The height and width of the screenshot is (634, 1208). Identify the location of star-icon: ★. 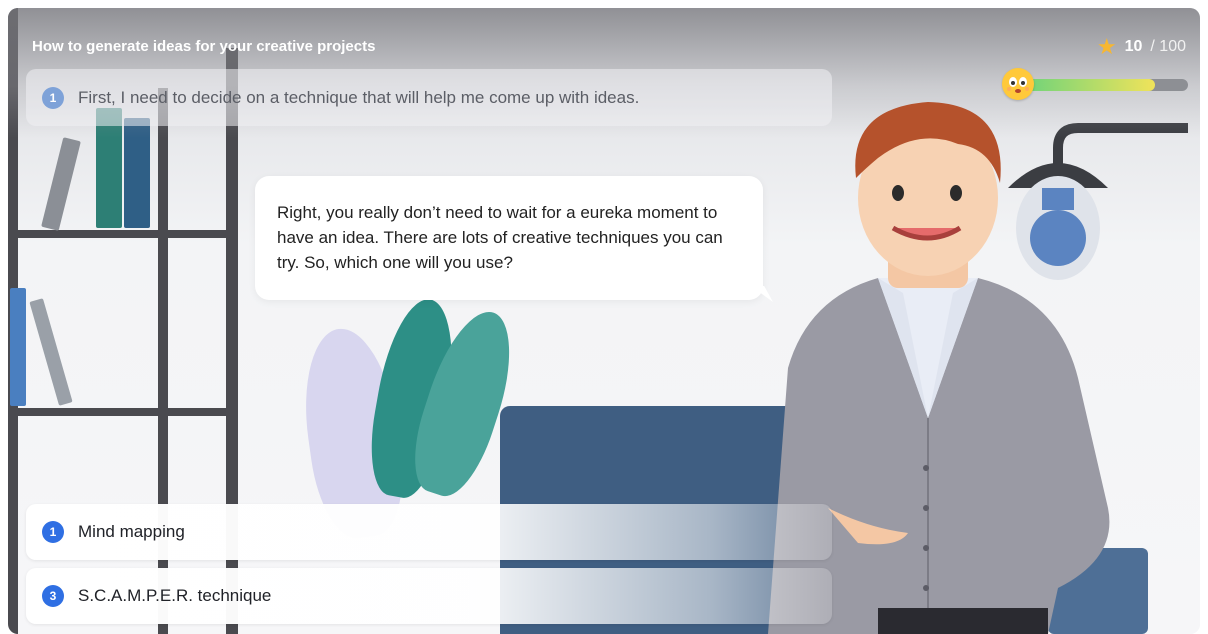
(1106, 46).